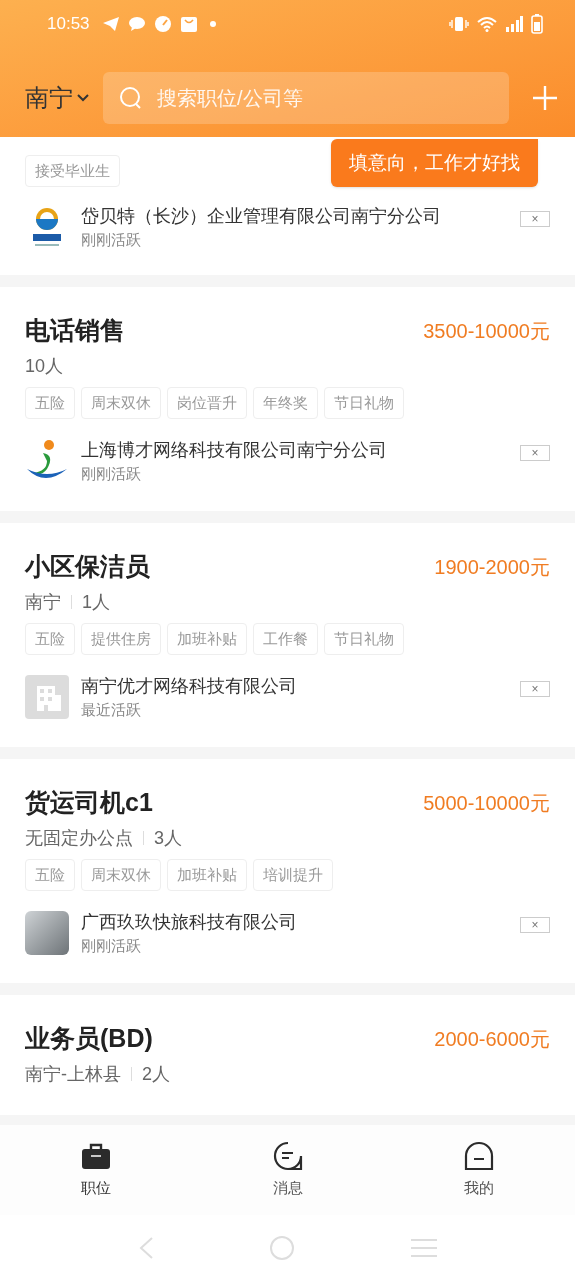 Image resolution: width=575 pixels, height=1280 pixels. I want to click on tag: 接受毕业生, so click(72, 171).